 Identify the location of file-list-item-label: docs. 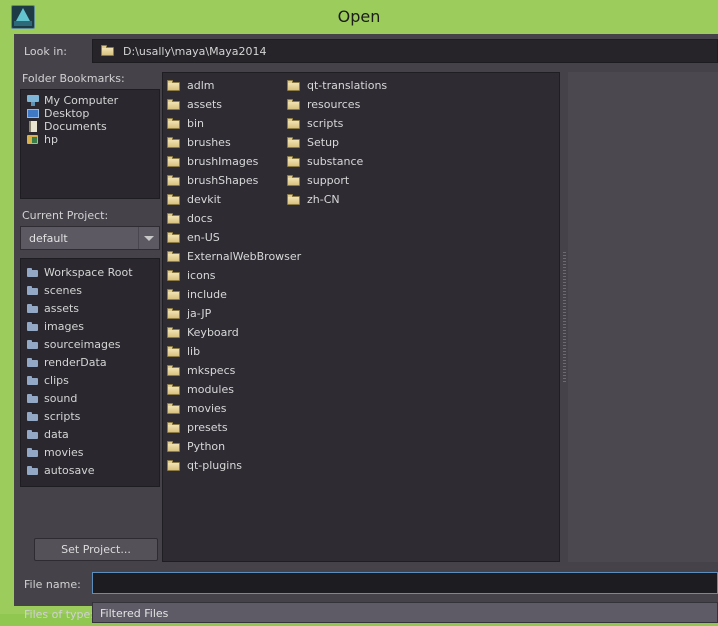
(200, 218).